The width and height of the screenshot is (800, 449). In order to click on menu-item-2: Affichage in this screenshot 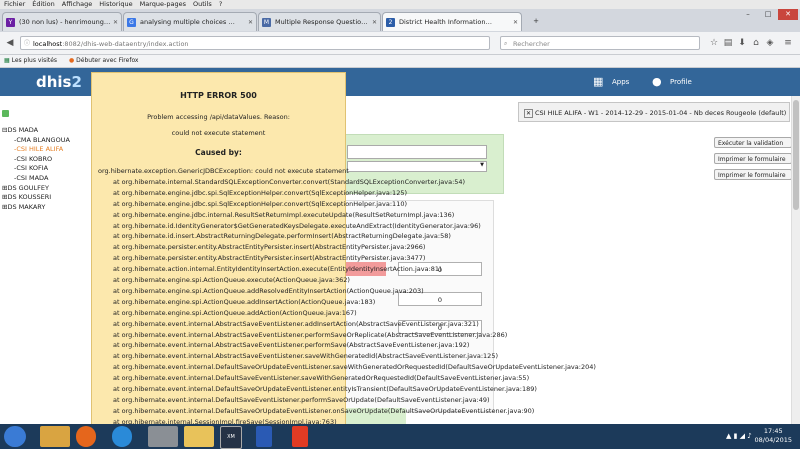, I will do `click(77, 4)`.